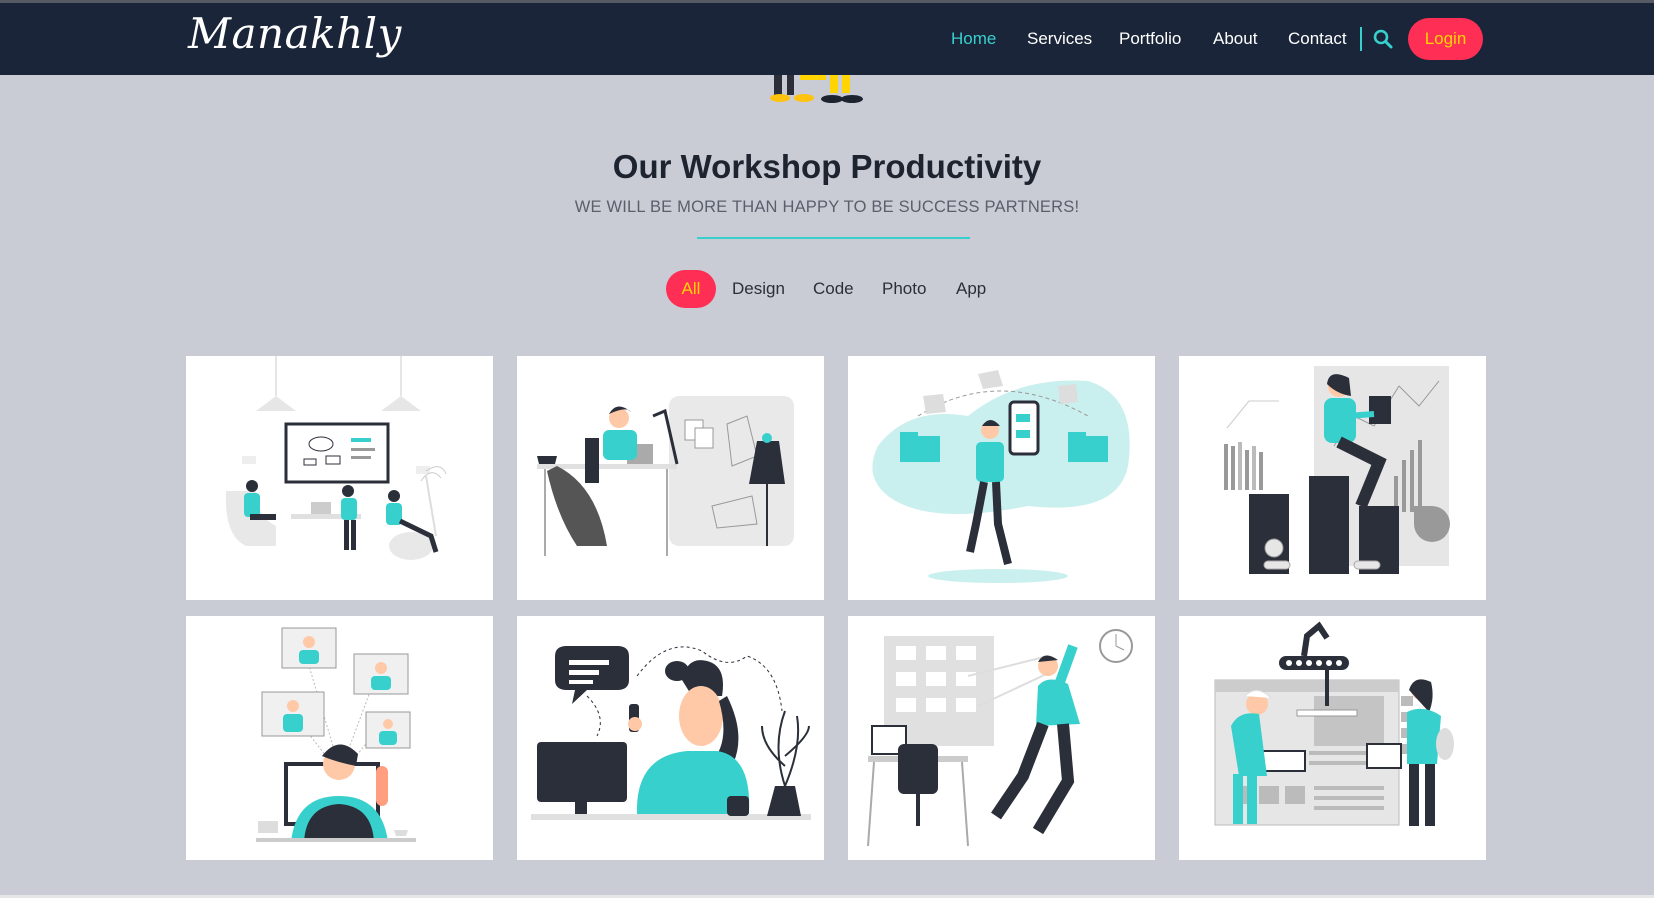 This screenshot has width=1654, height=898. I want to click on mobile-file-transfer-illustration, so click(1001, 476).